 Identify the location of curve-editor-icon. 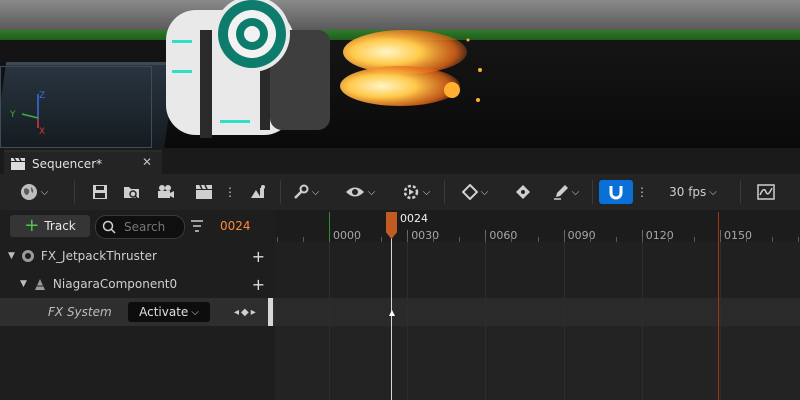
(766, 192).